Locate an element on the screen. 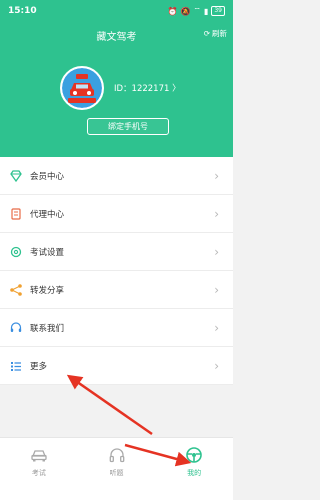  menu-item-more: 更多 › is located at coordinates (116, 366).